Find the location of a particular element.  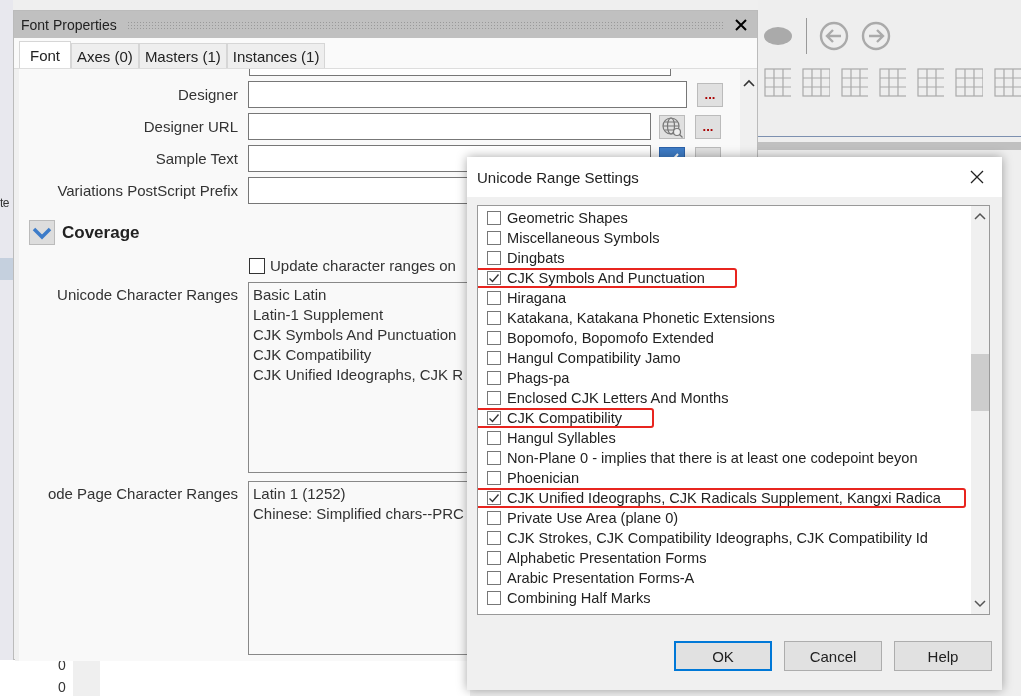

range-name: CJK Unified Ideographs, CJK Radicals Supplement, Kangxi Radica is located at coordinates (724, 498).